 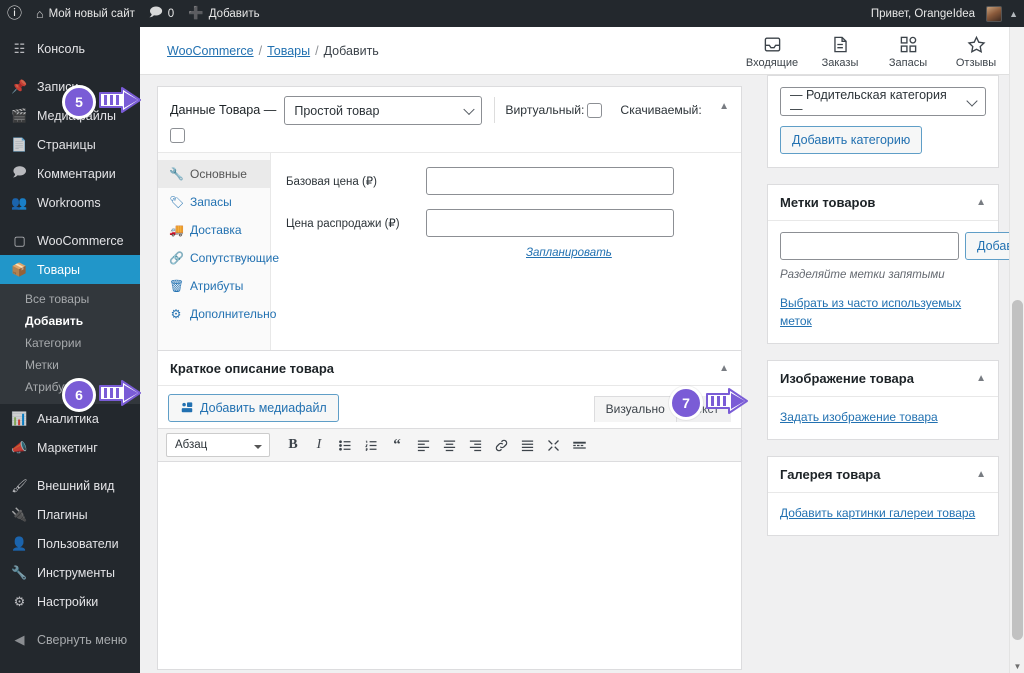 What do you see at coordinates (397, 445) in the screenshot?
I see `blockquote-icon: “` at bounding box center [397, 445].